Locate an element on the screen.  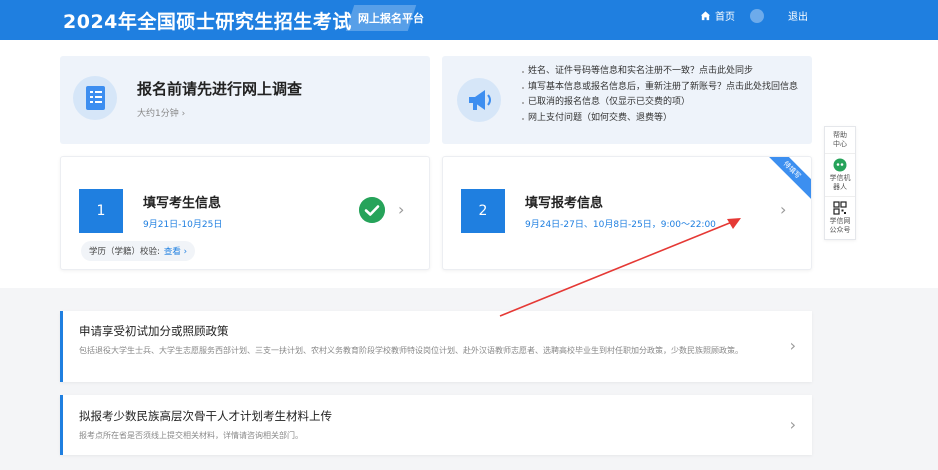
robot-icon is located at coordinates (840, 165).